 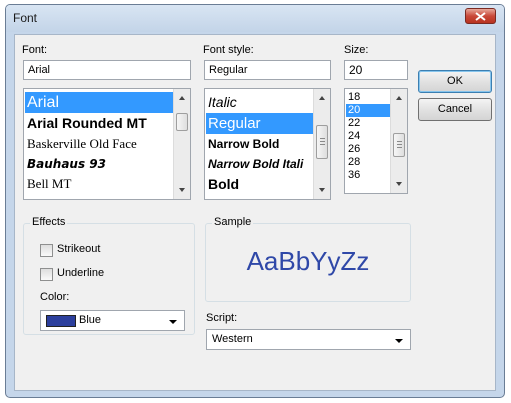 I want to click on font-name-input: Arial, so click(x=107, y=70).